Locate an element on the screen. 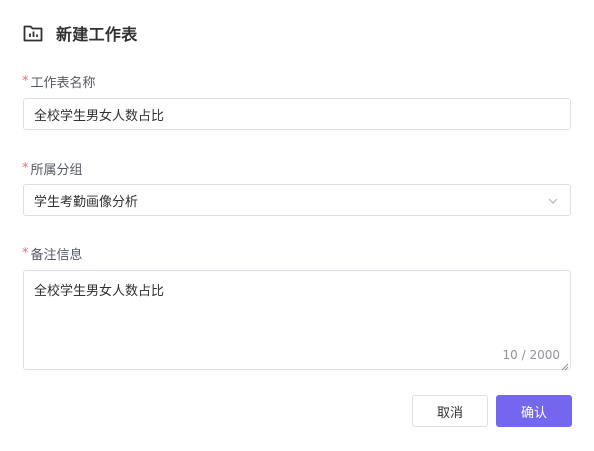  folder-chart-icon is located at coordinates (33, 33).